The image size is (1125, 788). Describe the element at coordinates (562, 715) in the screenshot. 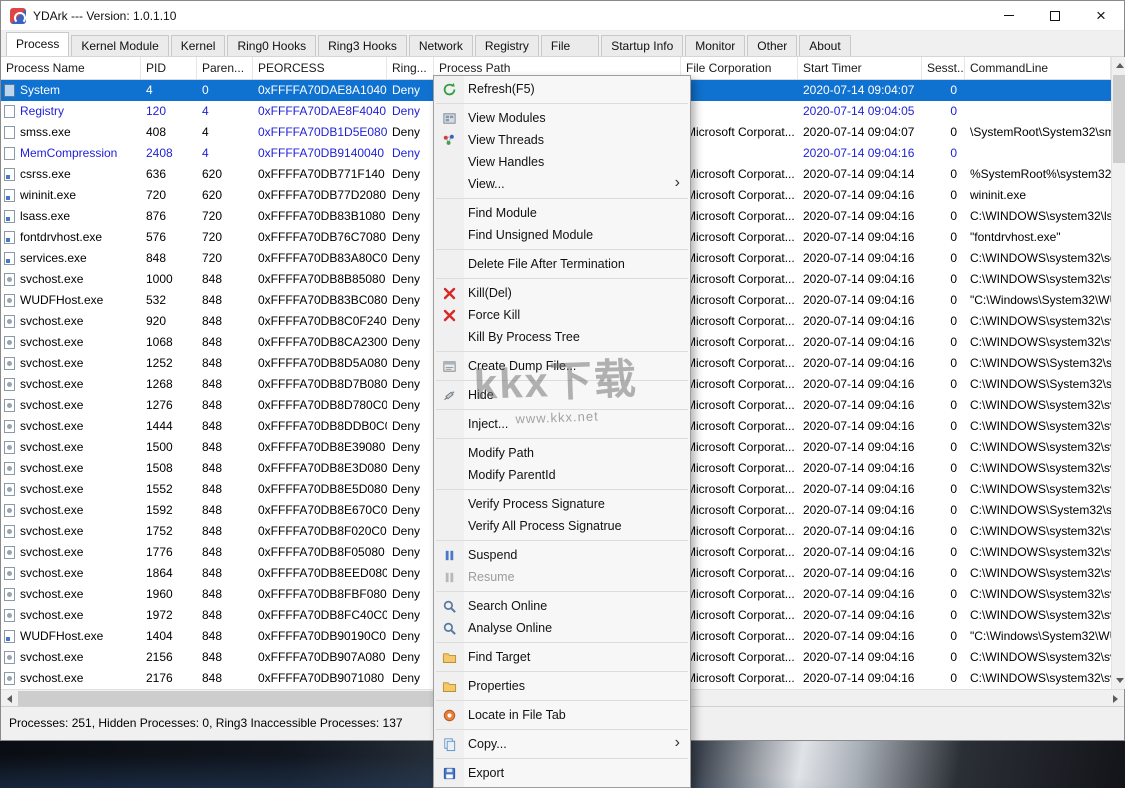

I see `menu-item-locate-in-file-tab: Locate in File Tab` at that location.